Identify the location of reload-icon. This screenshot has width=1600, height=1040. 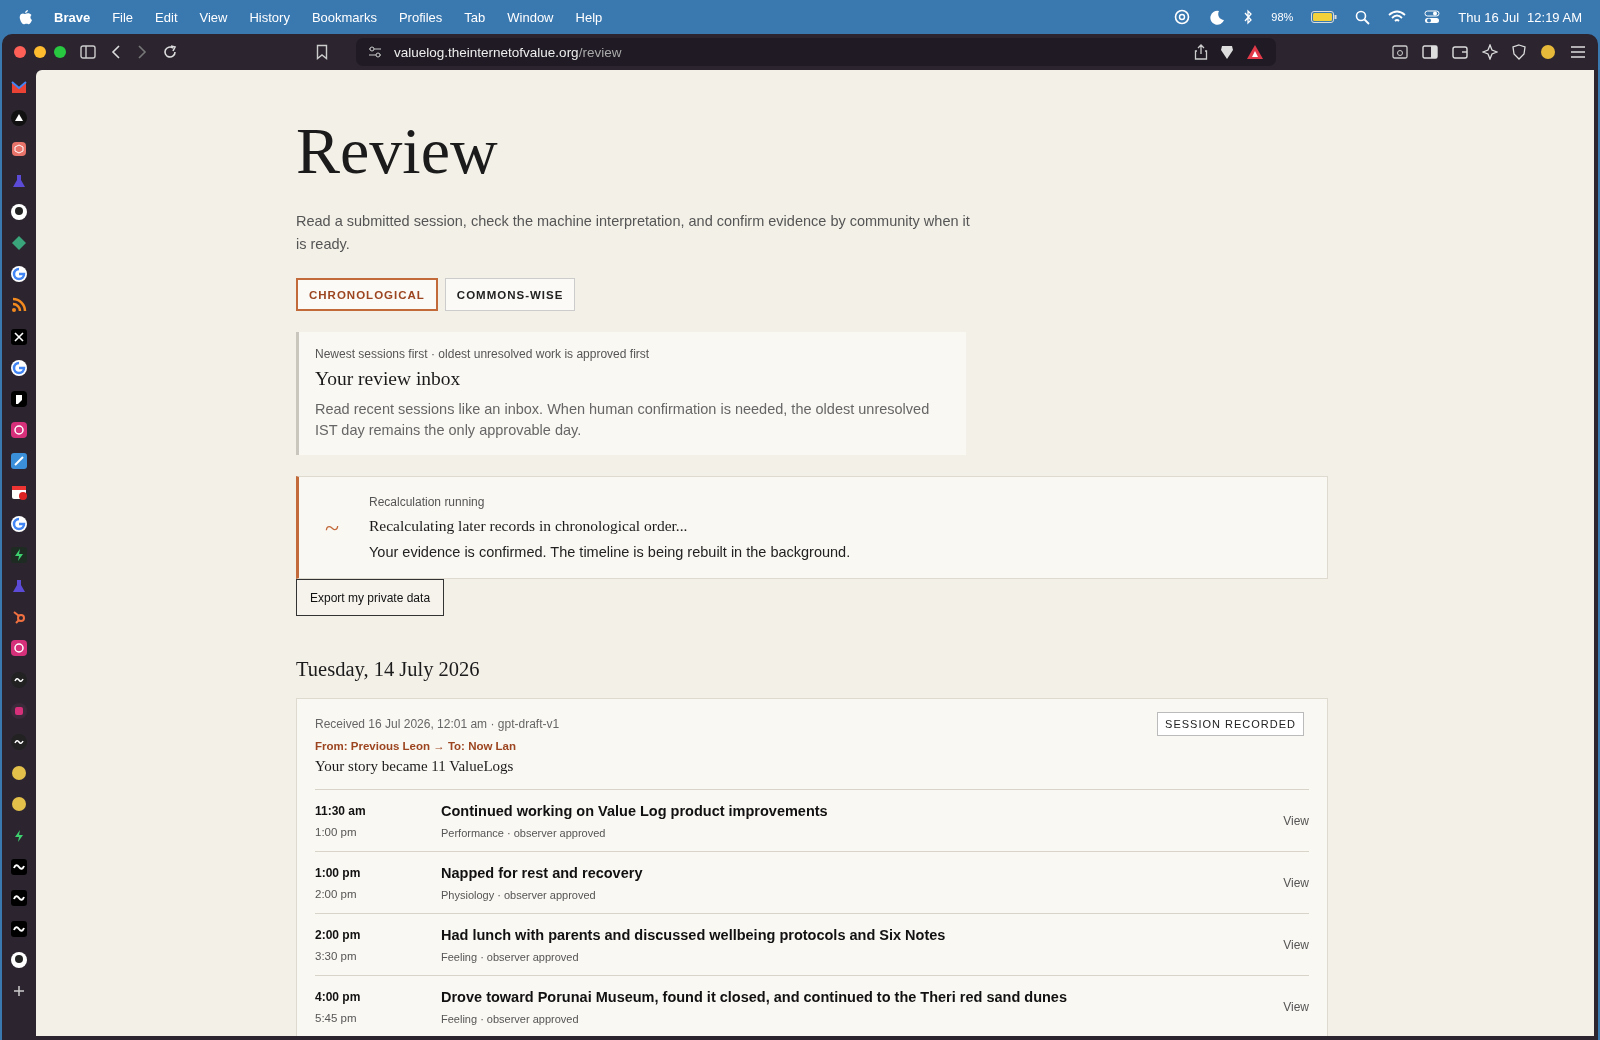
(170, 52).